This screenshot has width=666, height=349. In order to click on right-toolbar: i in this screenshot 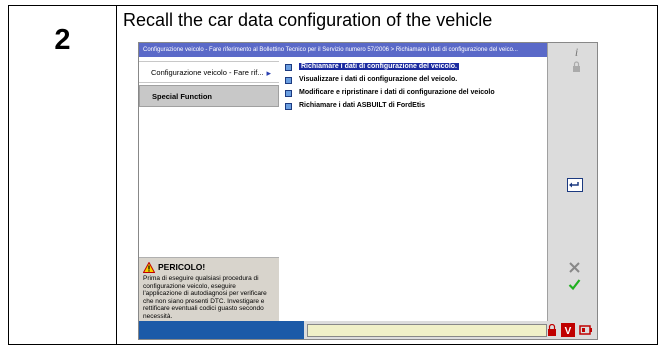, I will do `click(572, 191)`.